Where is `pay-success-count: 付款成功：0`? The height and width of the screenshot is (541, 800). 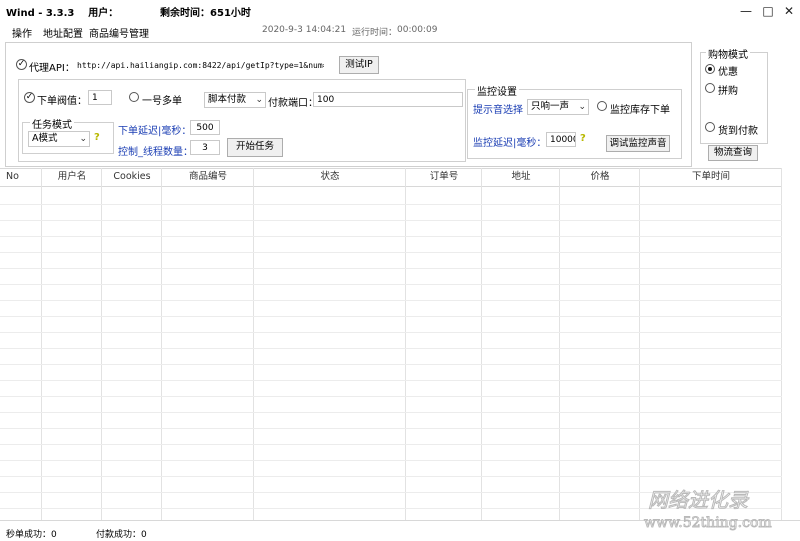
pay-success-count: 付款成功：0 is located at coordinates (121, 535).